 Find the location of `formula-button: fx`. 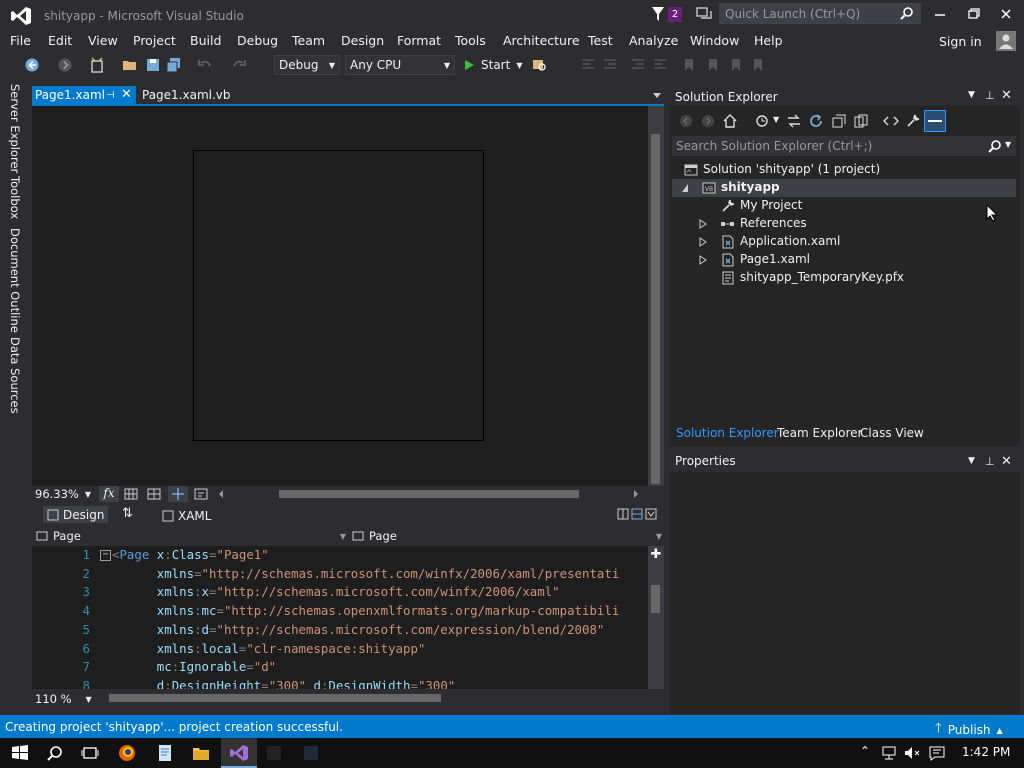

formula-button: fx is located at coordinates (109, 494).